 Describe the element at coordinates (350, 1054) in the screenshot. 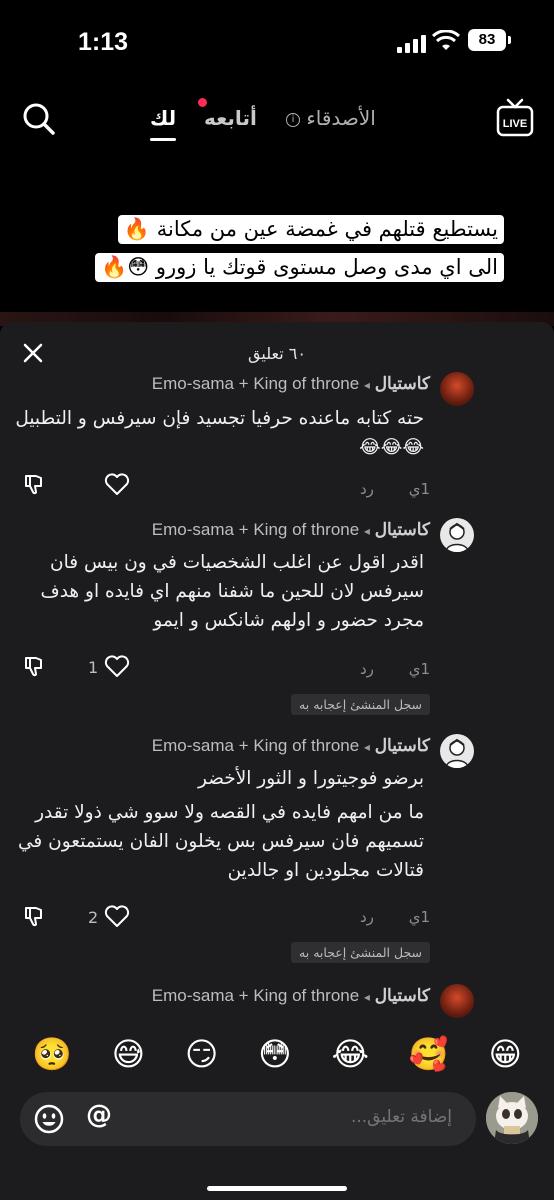

I see `emoji-tears-of-joy: 😂` at that location.